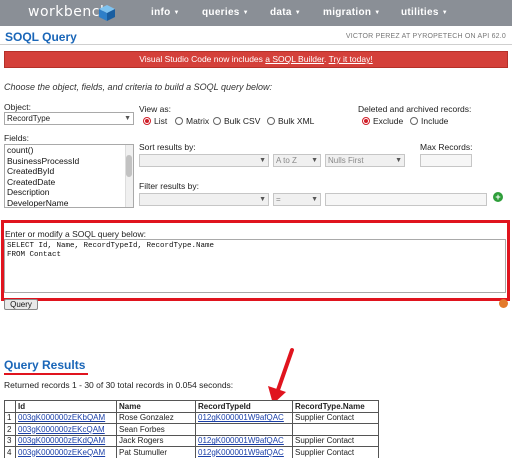 The width and height of the screenshot is (512, 458). Describe the element at coordinates (198, 121) in the screenshot. I see `view-matrix-label: Matrix` at that location.